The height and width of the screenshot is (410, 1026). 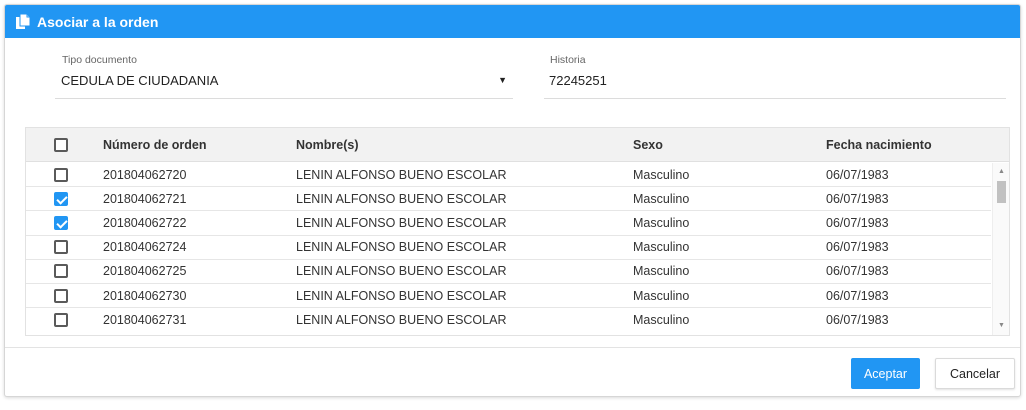 What do you see at coordinates (145, 198) in the screenshot?
I see `cell-numero: 201804062721` at bounding box center [145, 198].